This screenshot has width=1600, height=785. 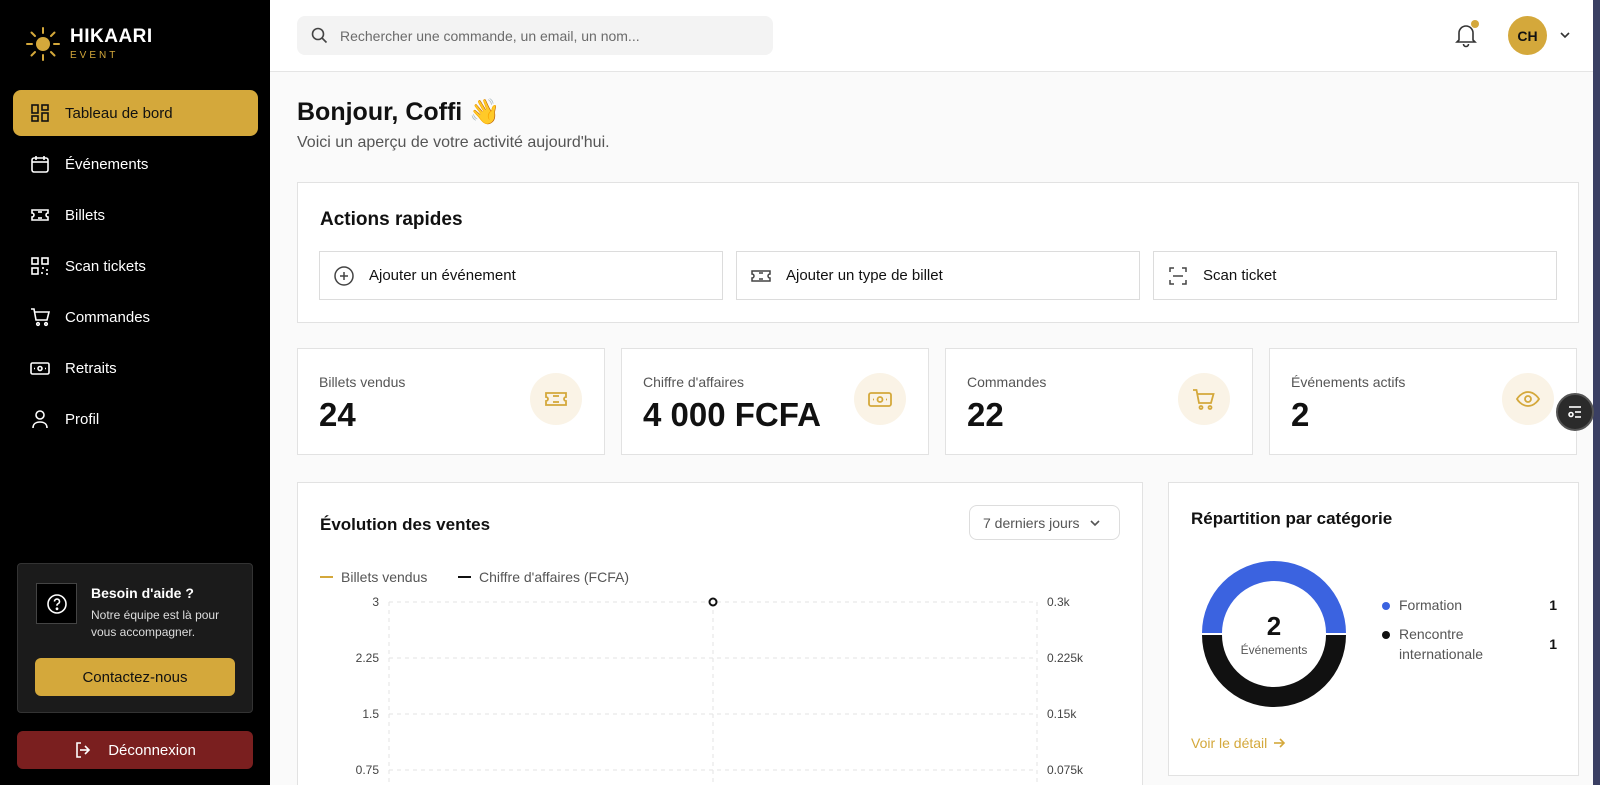 What do you see at coordinates (362, 382) in the screenshot?
I see `stat-label: Billets vendus` at bounding box center [362, 382].